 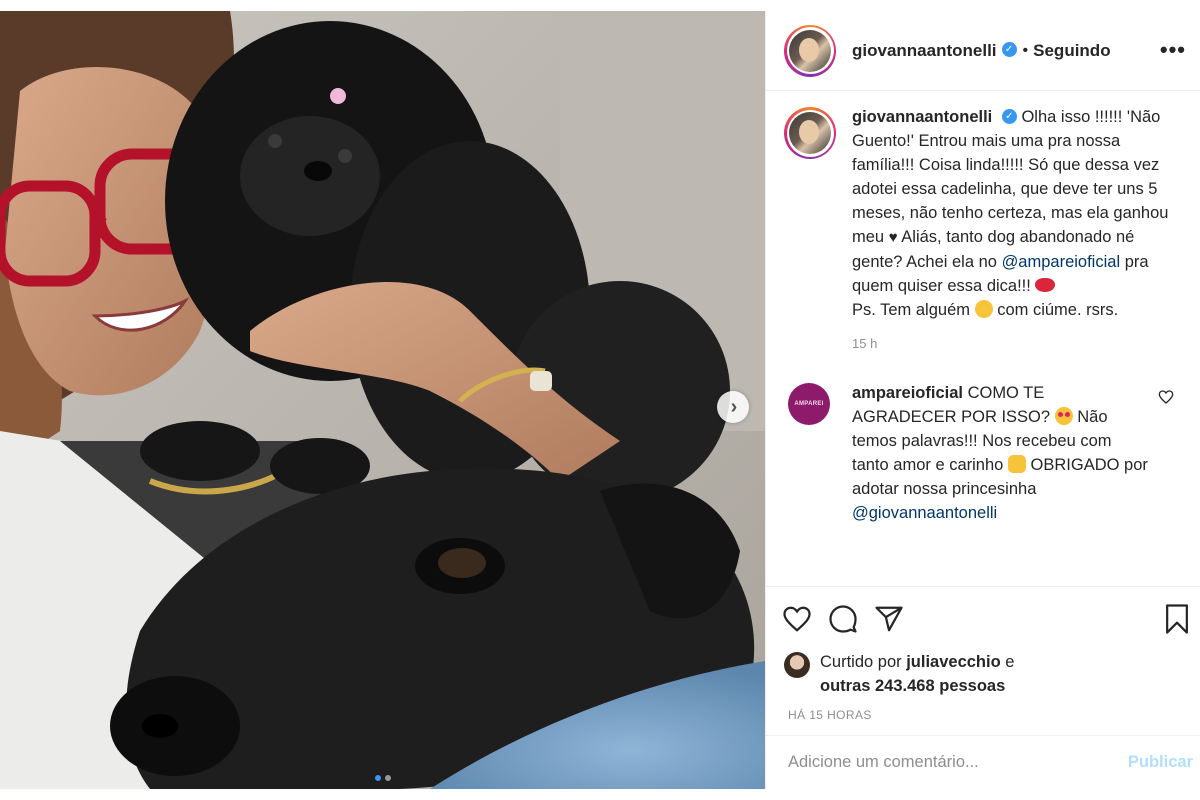 I want to click on carousel-next-button: ›, so click(x=733, y=407).